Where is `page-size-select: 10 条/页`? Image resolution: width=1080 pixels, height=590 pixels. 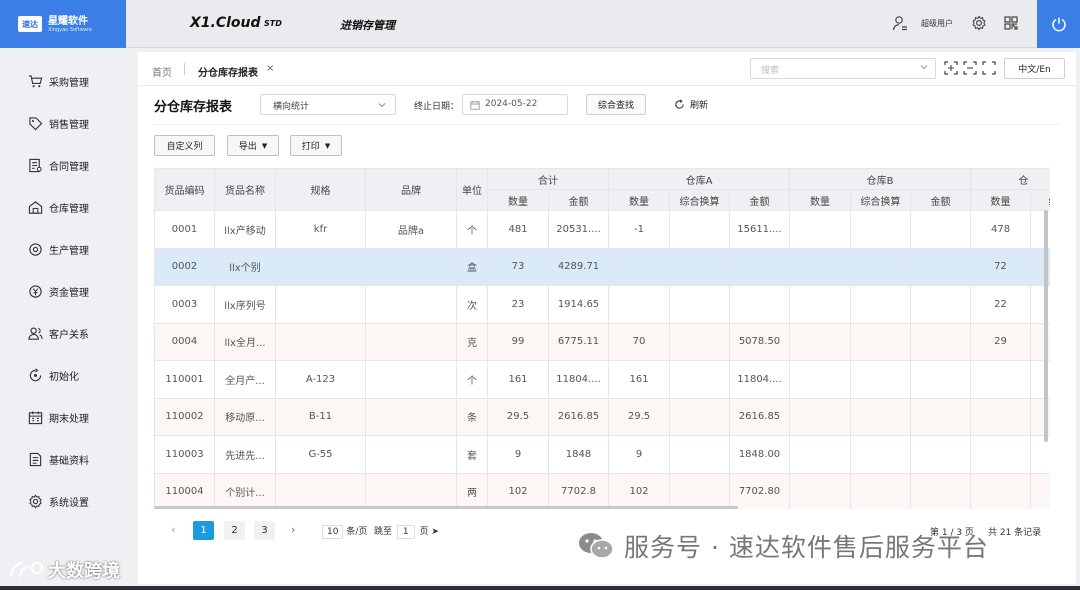 page-size-select: 10 条/页 is located at coordinates (344, 531).